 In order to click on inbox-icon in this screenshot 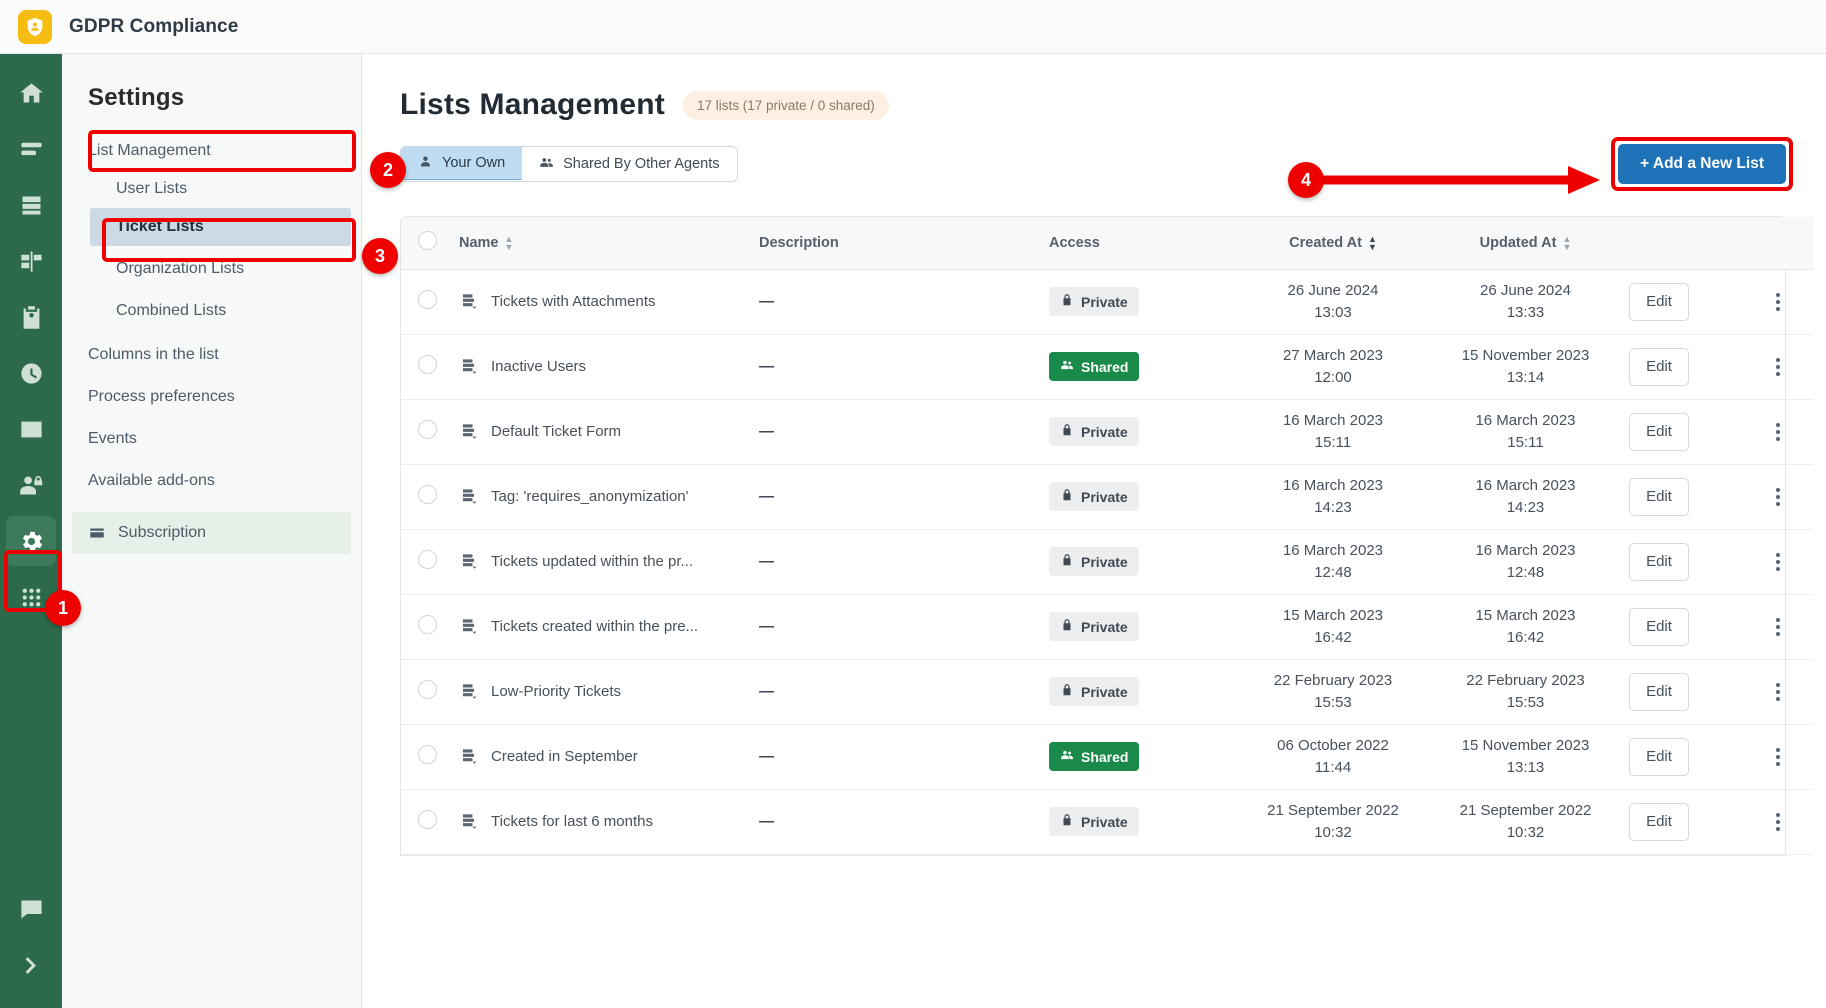, I will do `click(31, 205)`.